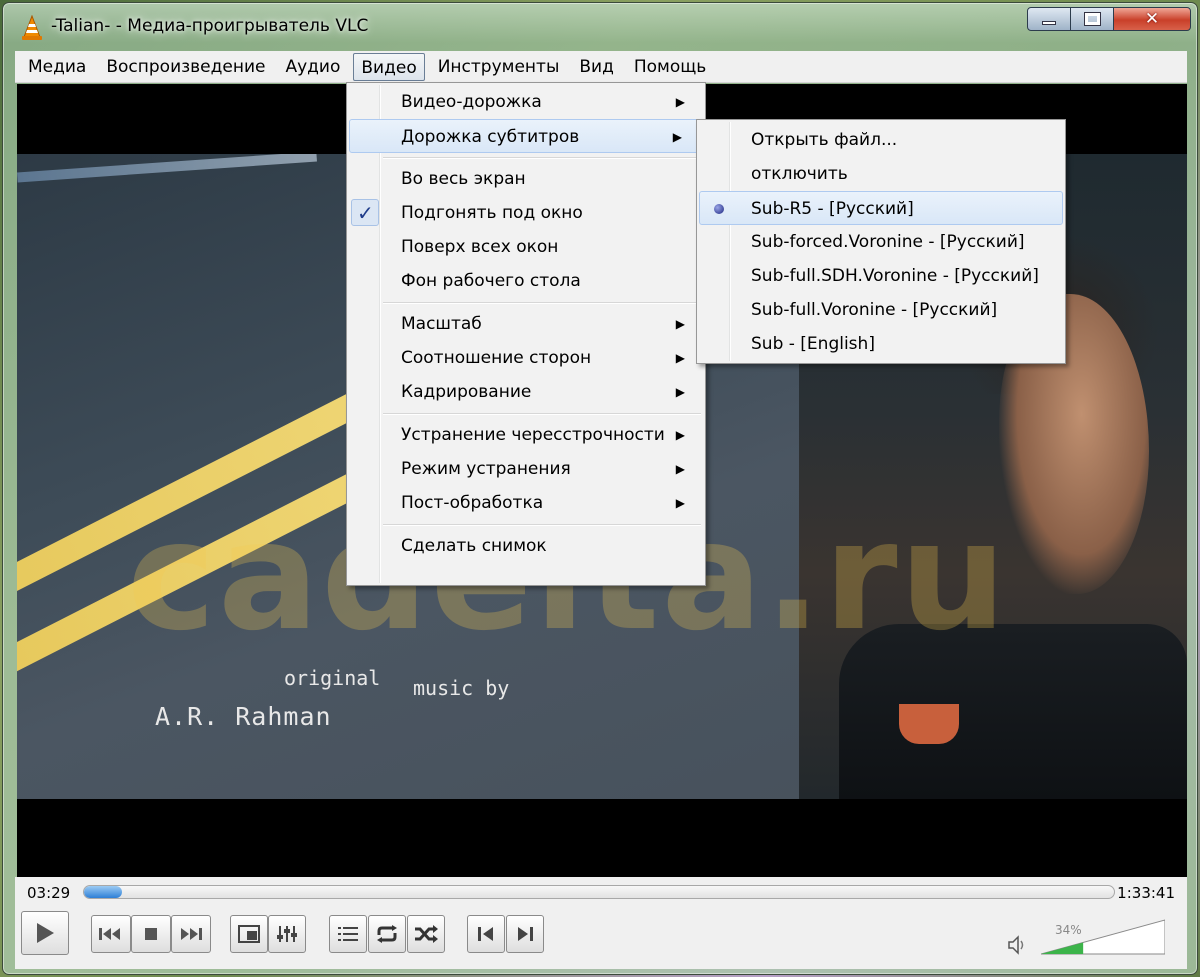  Describe the element at coordinates (601, 923) in the screenshot. I see `control-panel: 03:29 1:33:41 34%` at that location.